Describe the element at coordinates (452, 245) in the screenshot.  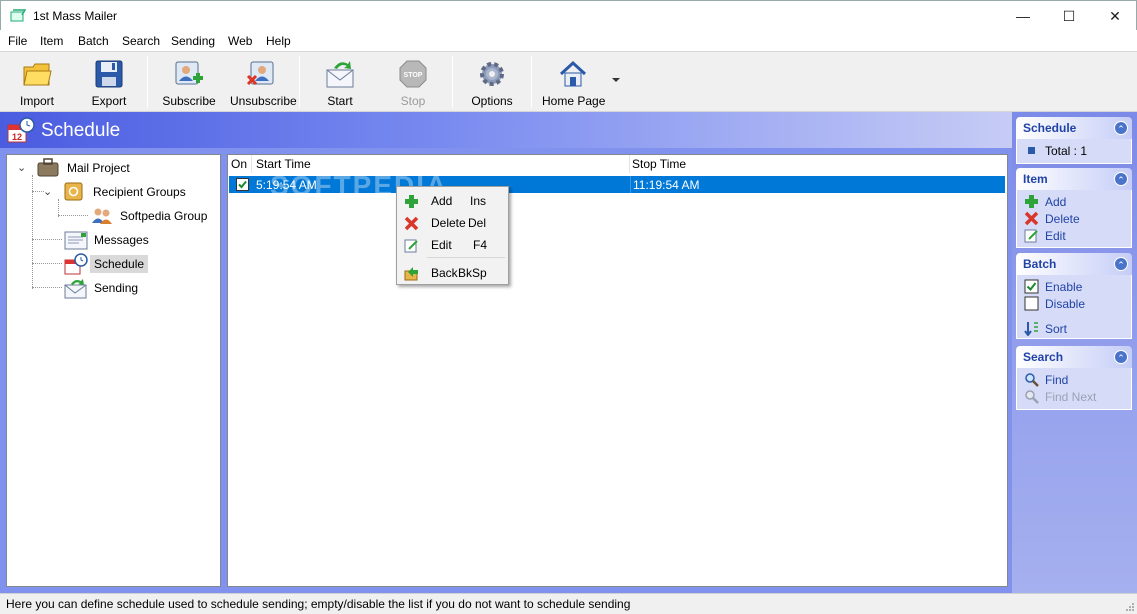
I see `context-menu-edit: Edit F4` at that location.